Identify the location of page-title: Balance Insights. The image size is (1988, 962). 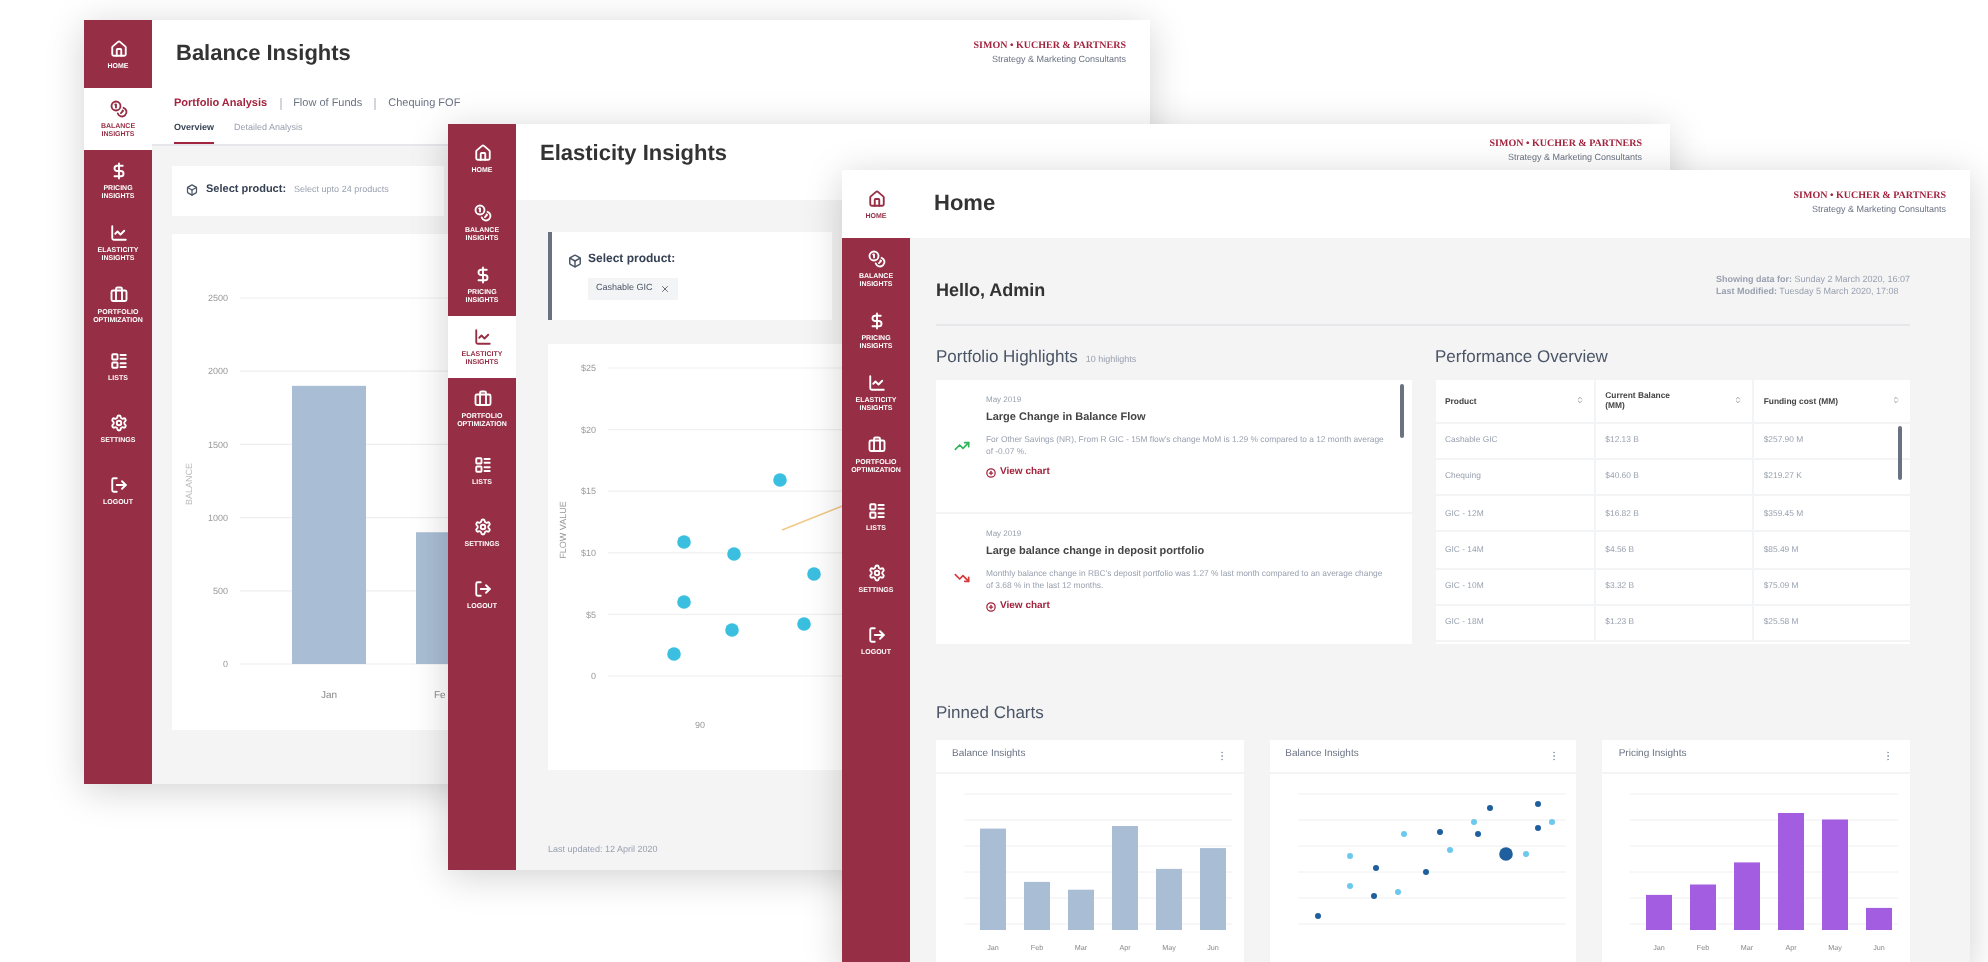
(263, 54).